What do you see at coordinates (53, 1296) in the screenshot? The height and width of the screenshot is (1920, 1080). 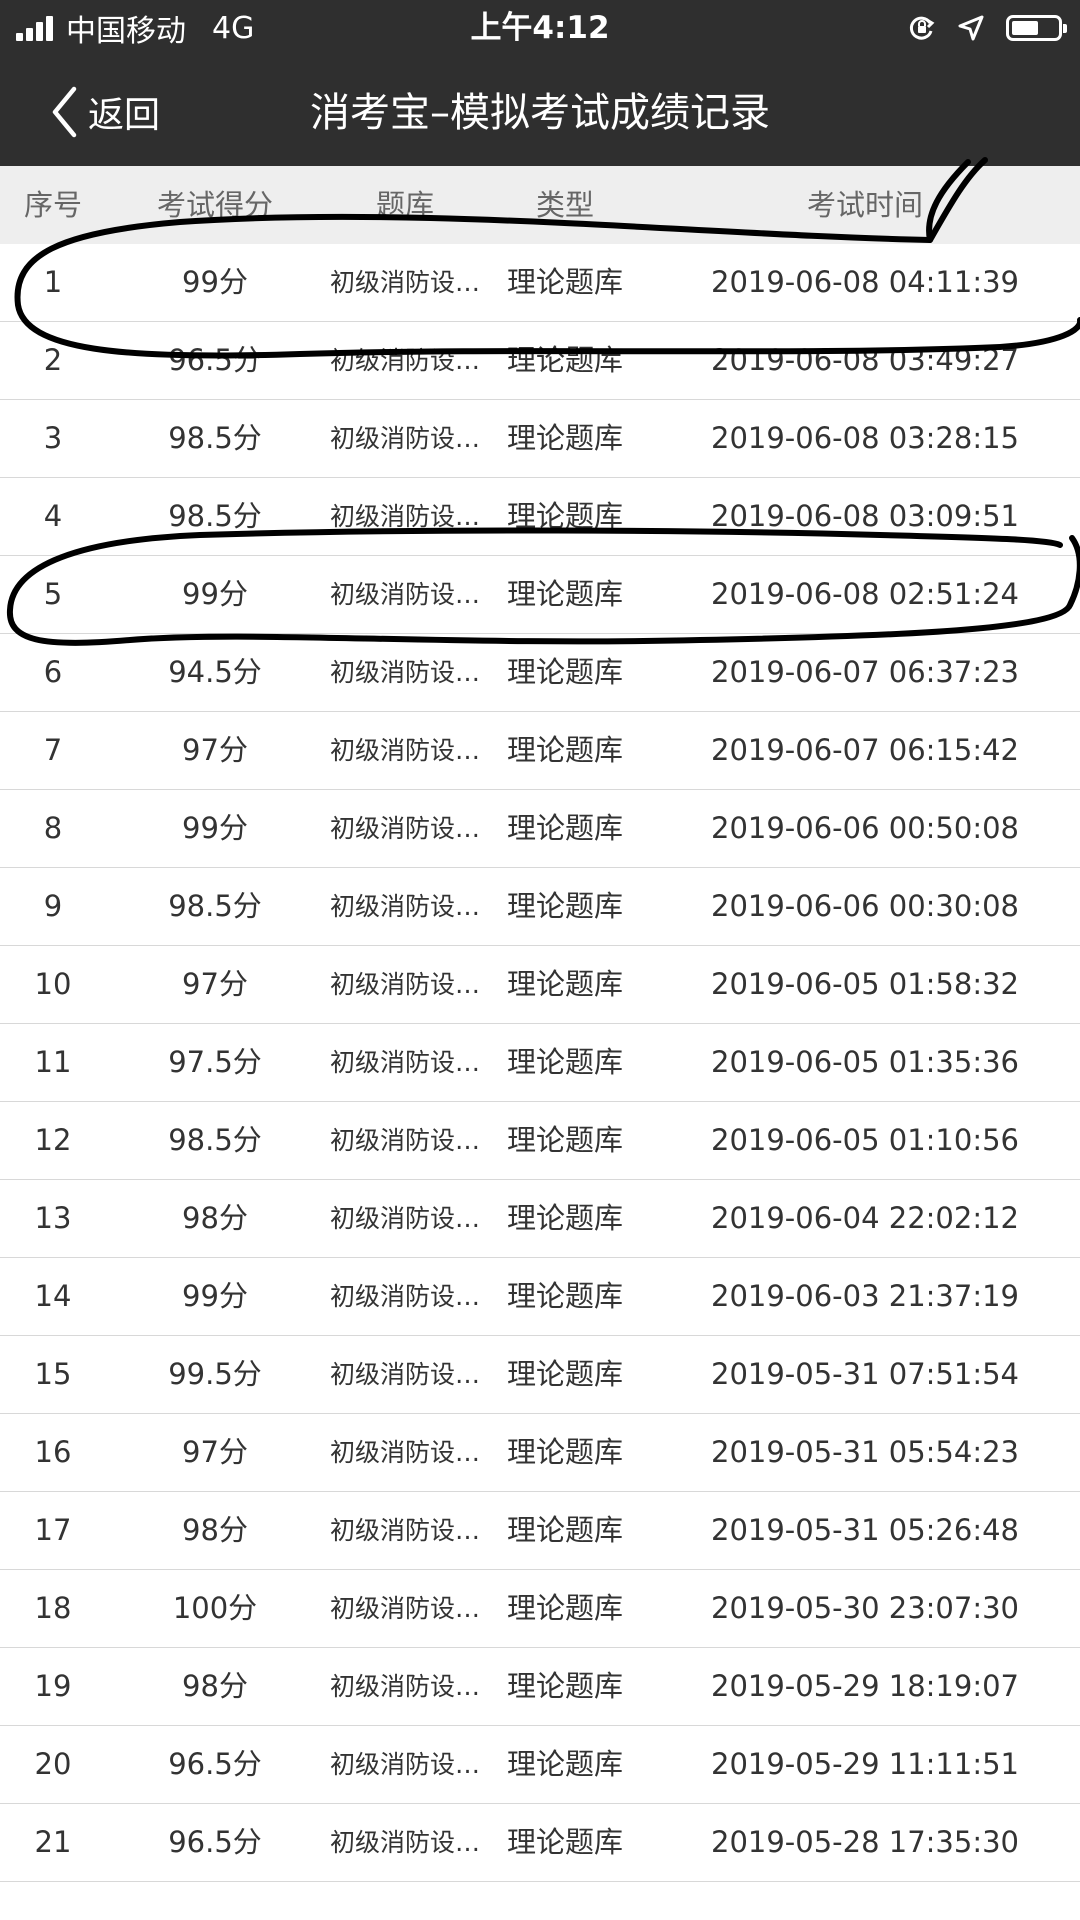 I see `cell-index: 14` at bounding box center [53, 1296].